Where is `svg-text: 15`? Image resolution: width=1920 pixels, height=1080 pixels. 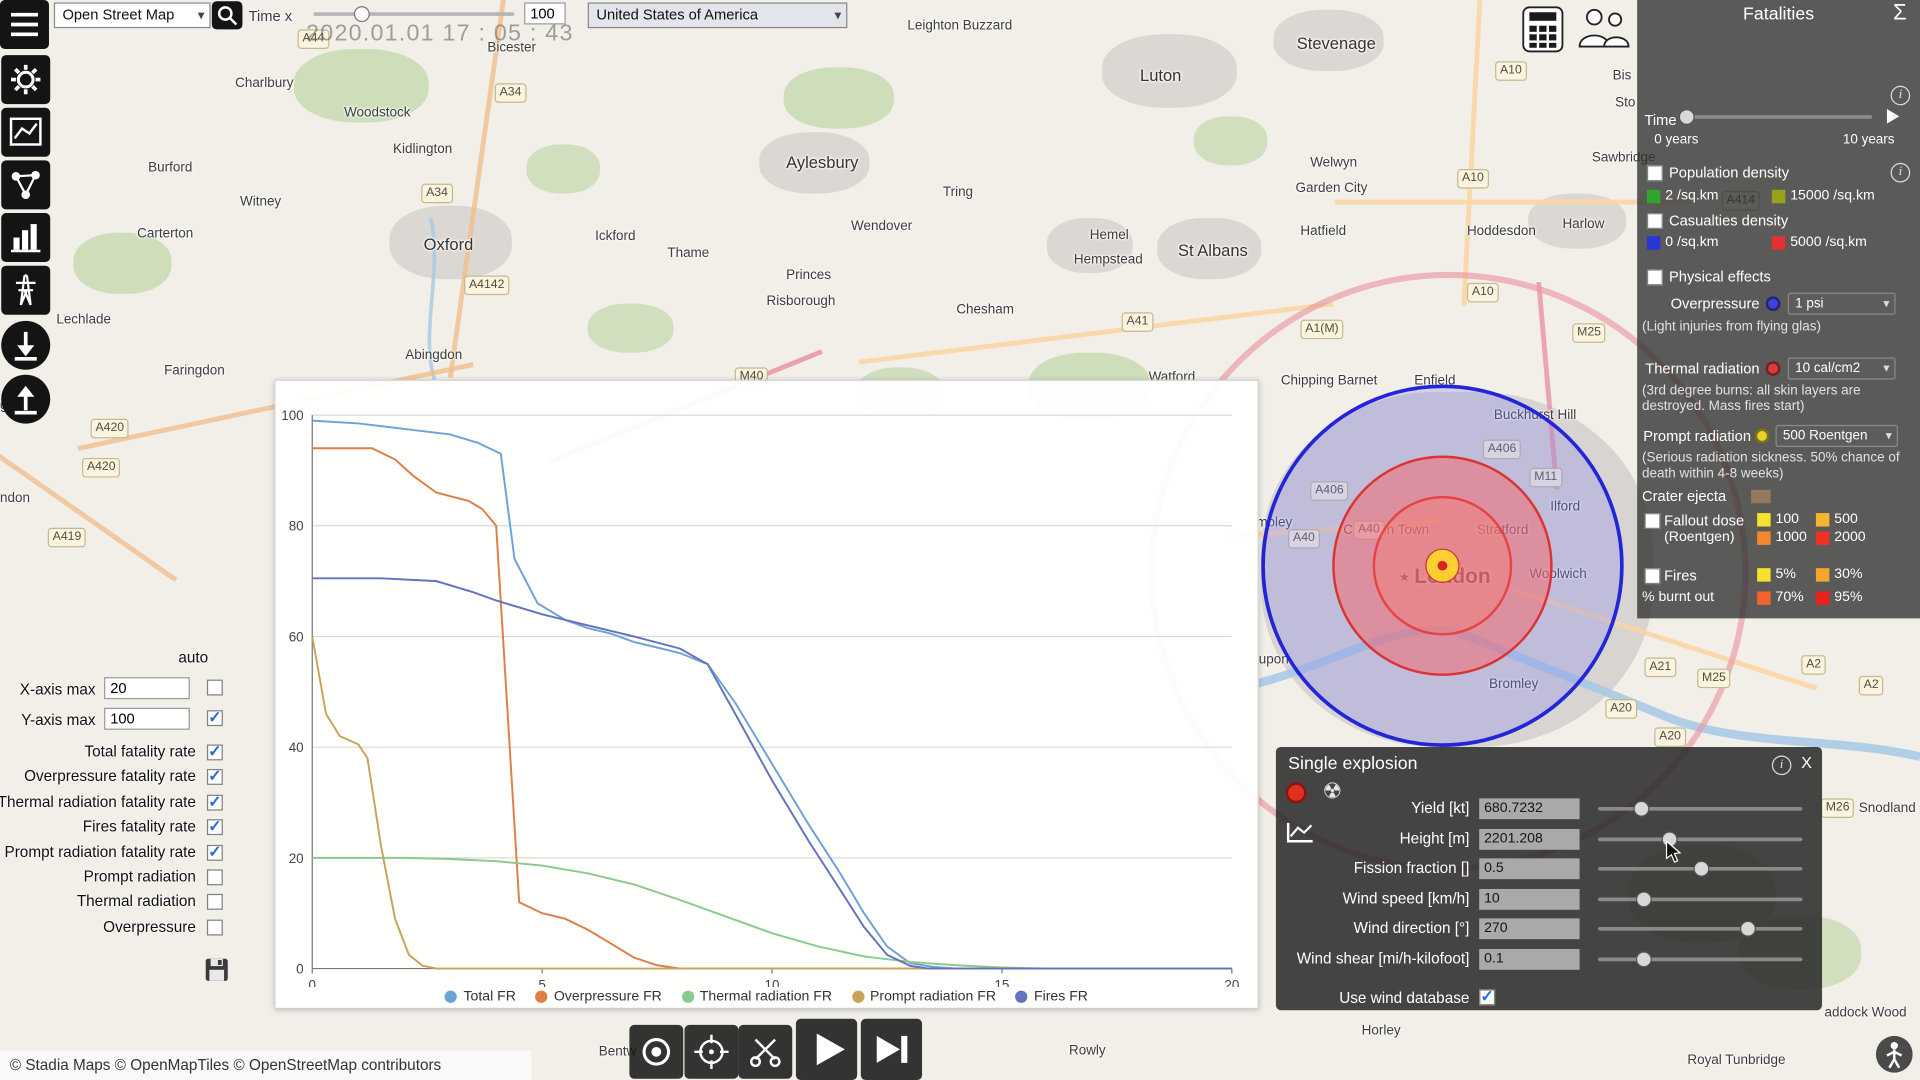 svg-text: 15 is located at coordinates (1001, 982).